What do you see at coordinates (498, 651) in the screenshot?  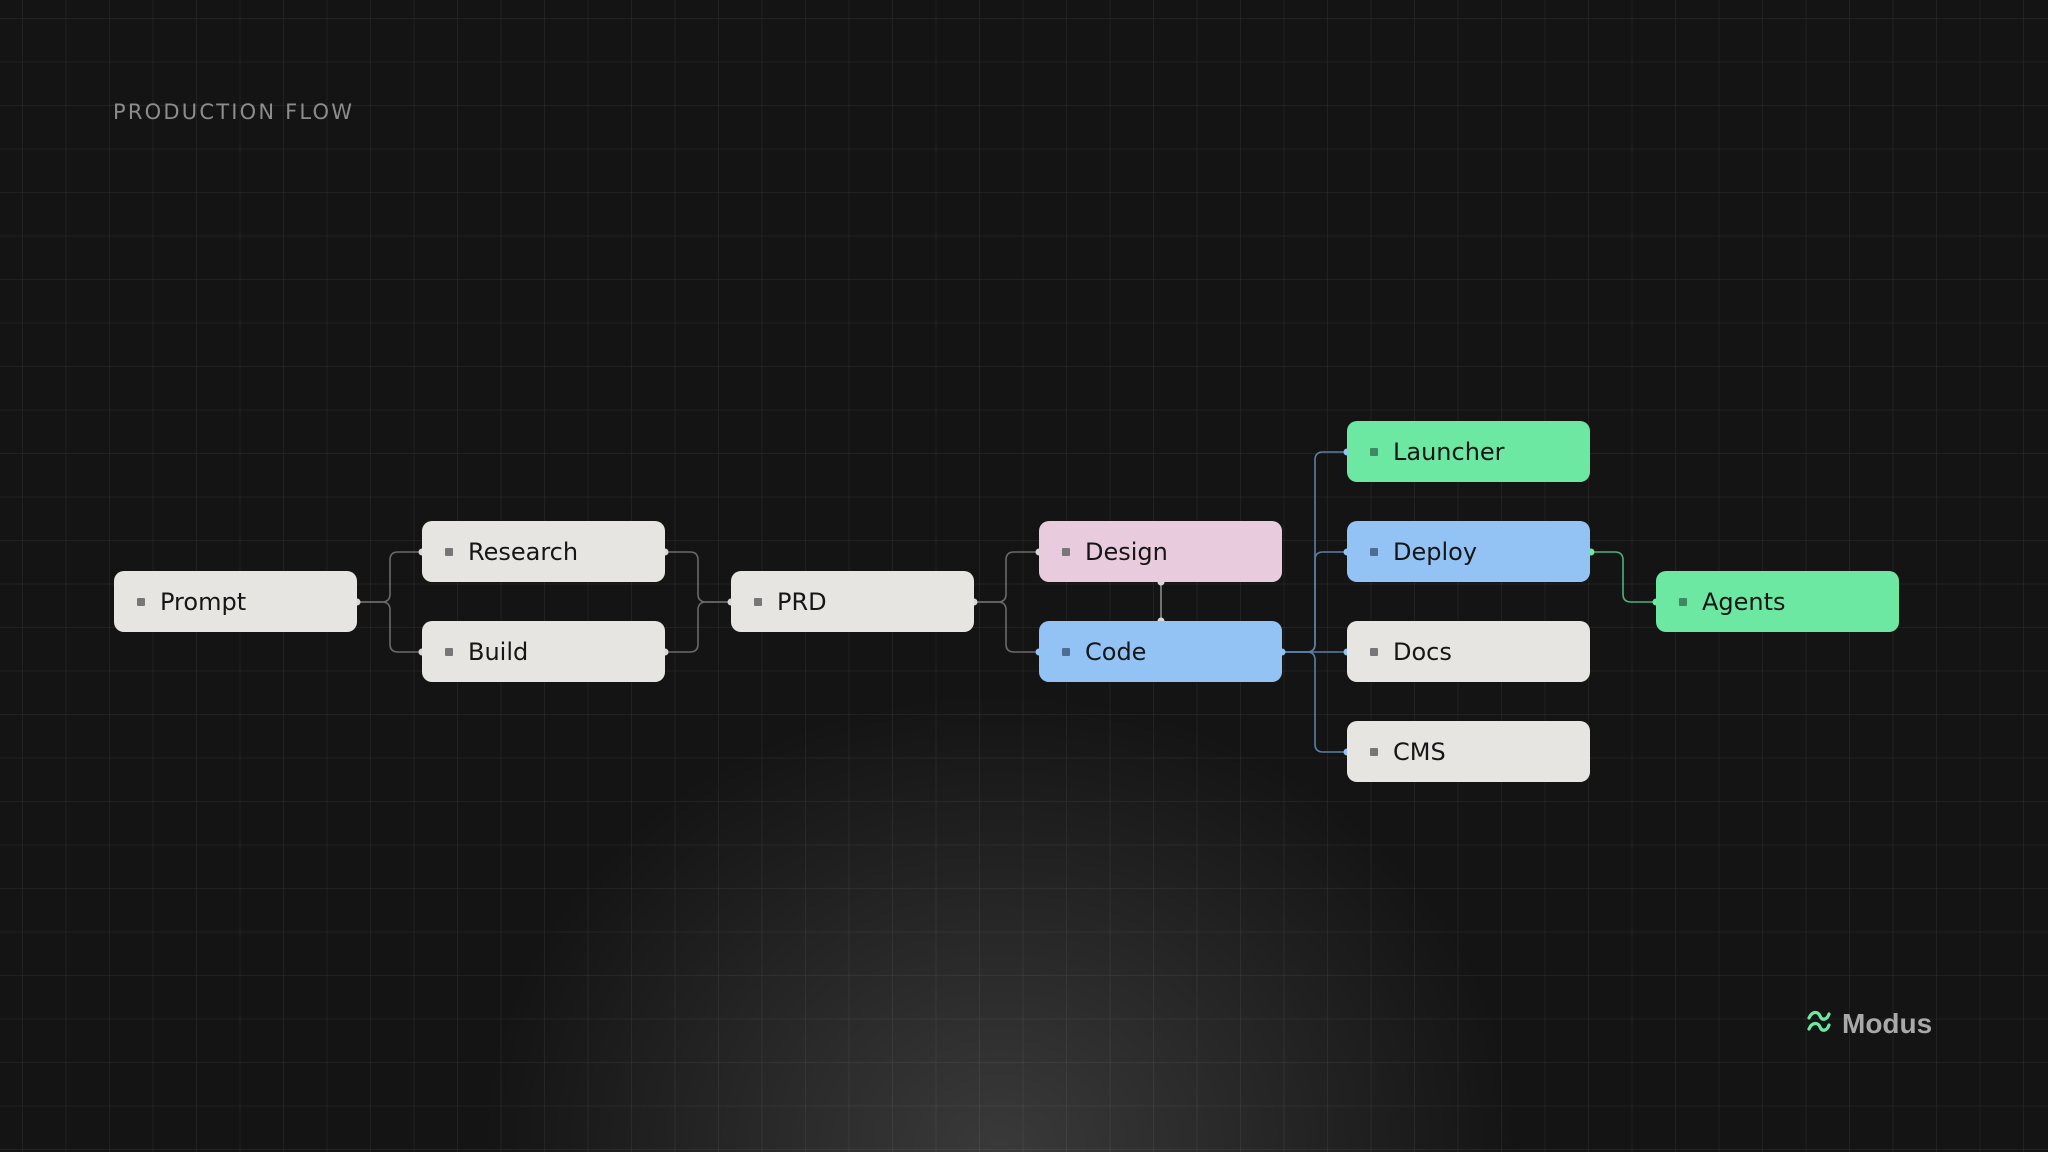 I see `node-label: Build` at bounding box center [498, 651].